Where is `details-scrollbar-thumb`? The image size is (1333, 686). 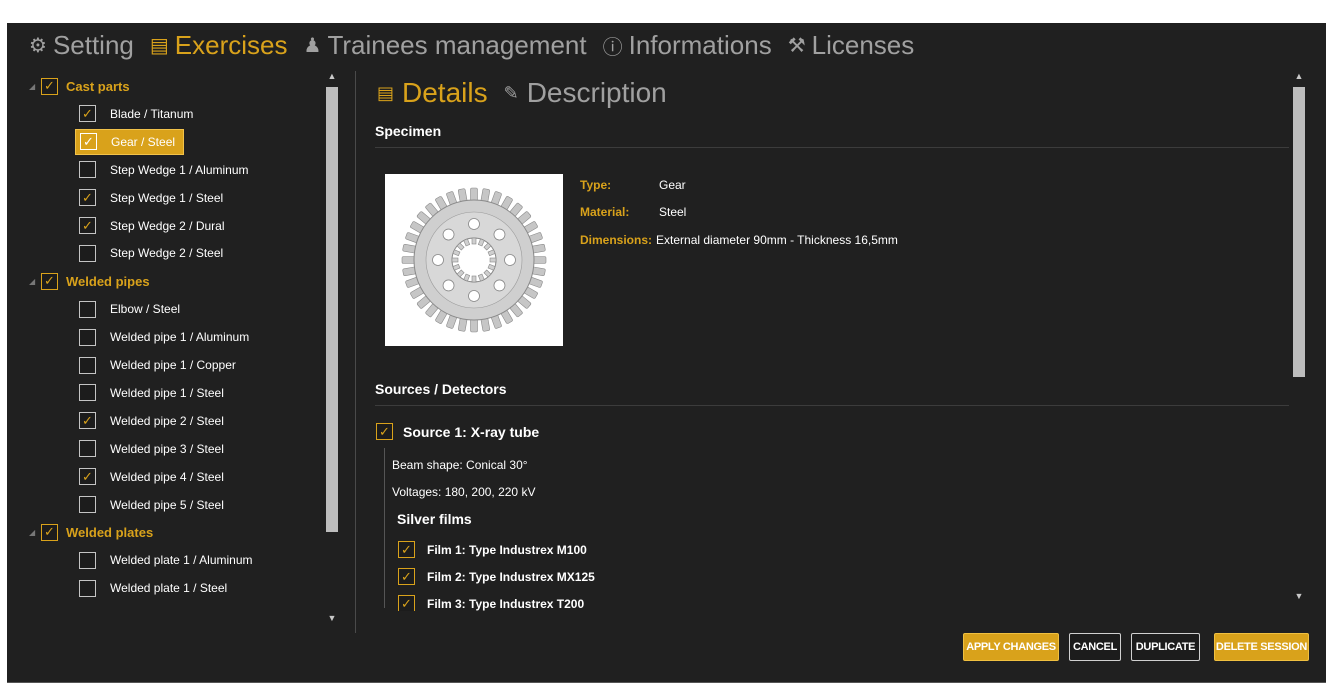
details-scrollbar-thumb is located at coordinates (1299, 232).